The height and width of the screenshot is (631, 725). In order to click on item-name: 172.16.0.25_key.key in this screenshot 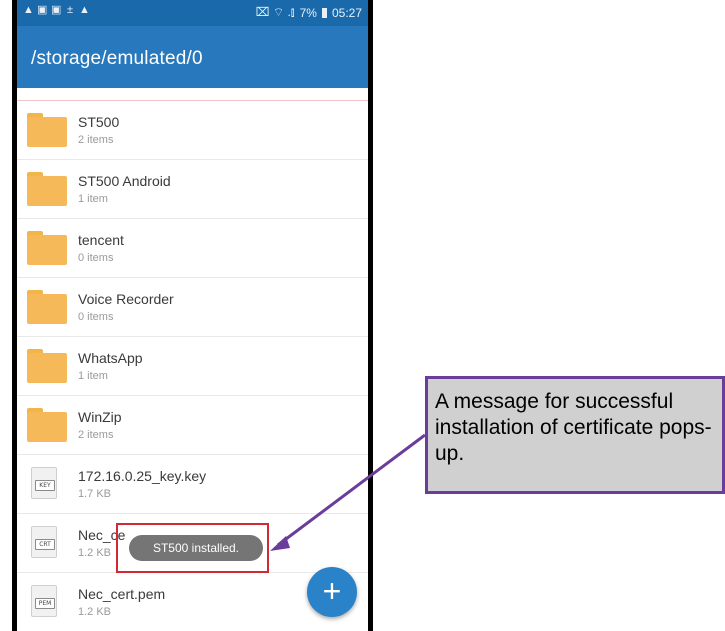, I will do `click(142, 476)`.